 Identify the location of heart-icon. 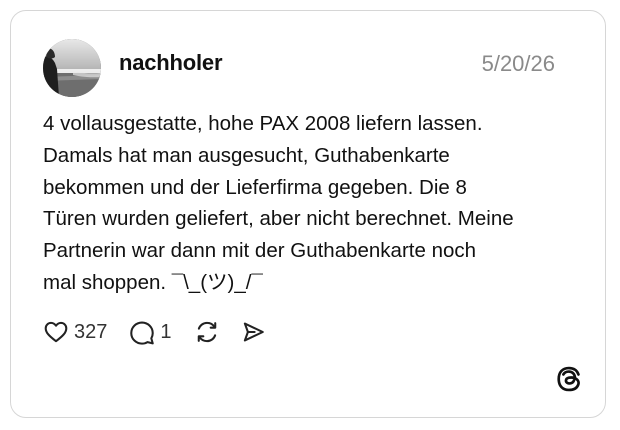
(56, 332).